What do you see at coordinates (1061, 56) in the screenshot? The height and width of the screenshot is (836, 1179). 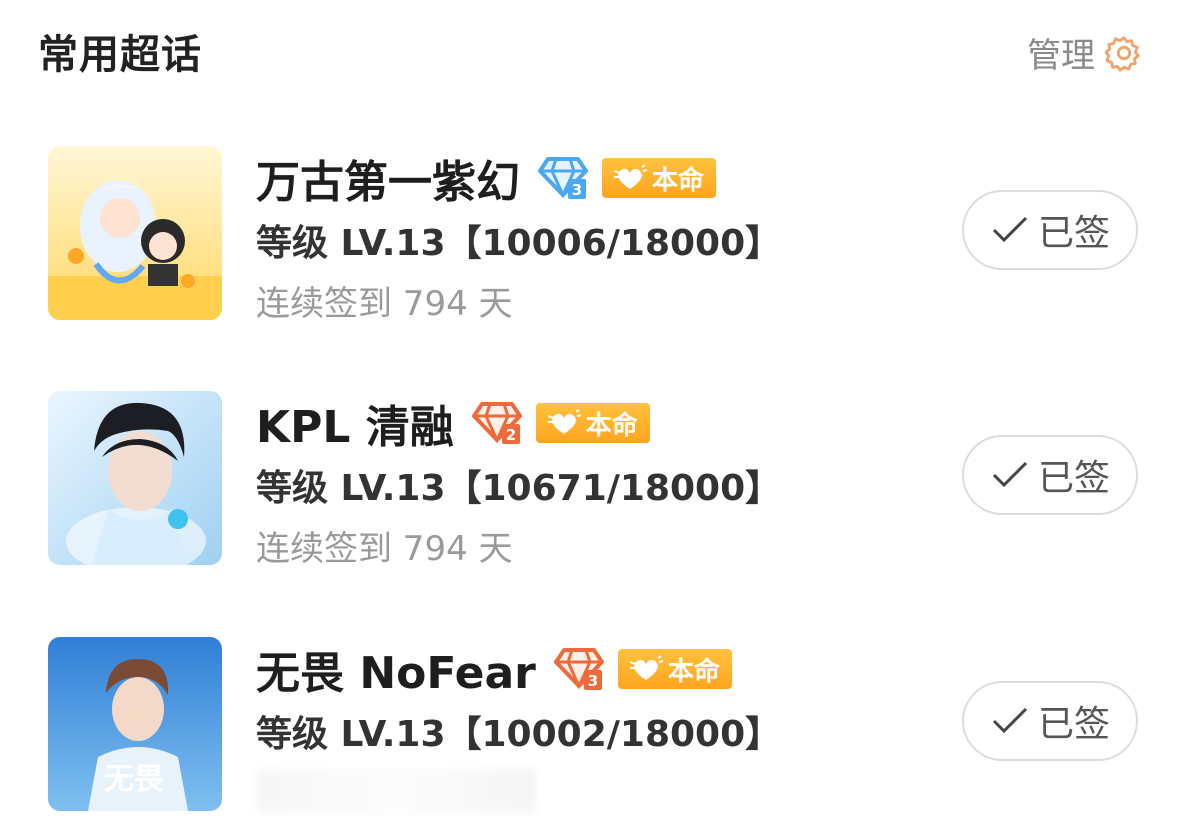 I see `manage-label: 管理` at bounding box center [1061, 56].